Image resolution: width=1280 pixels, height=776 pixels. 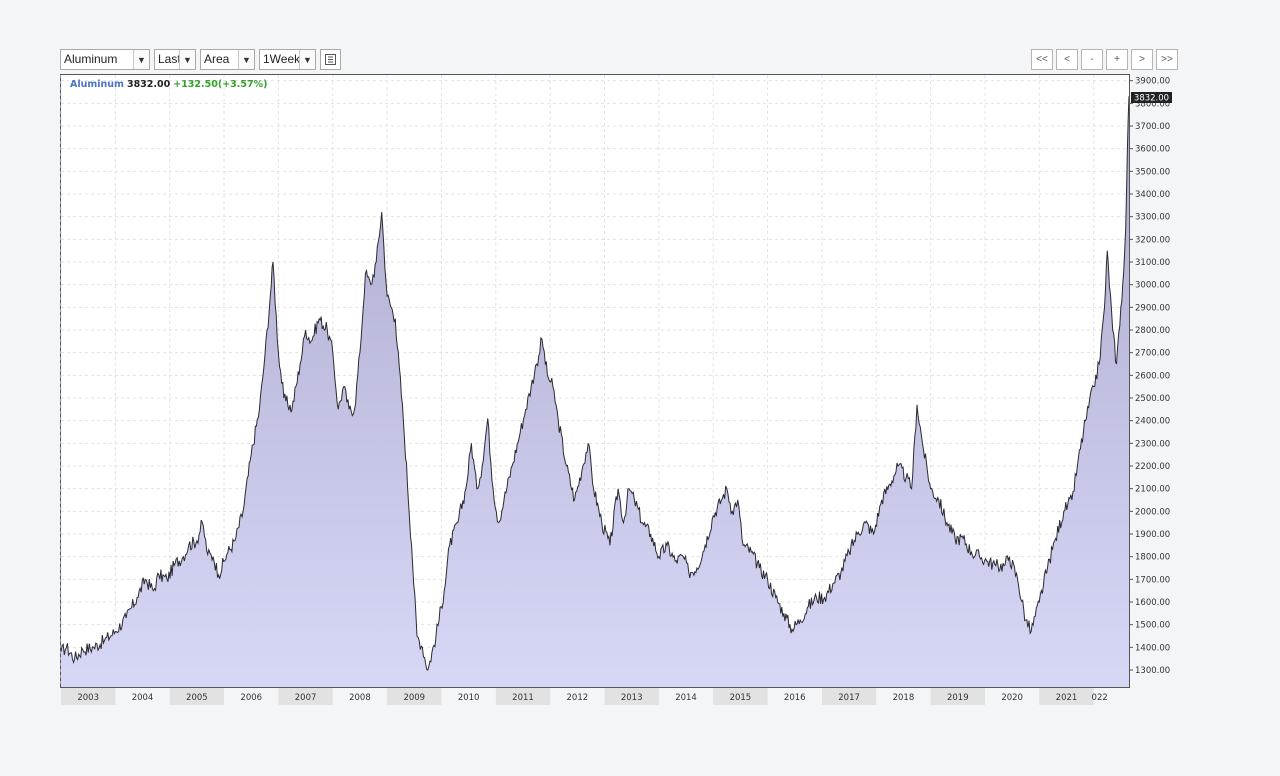 I want to click on y-tick-label: 2300.00, so click(x=1152, y=444).